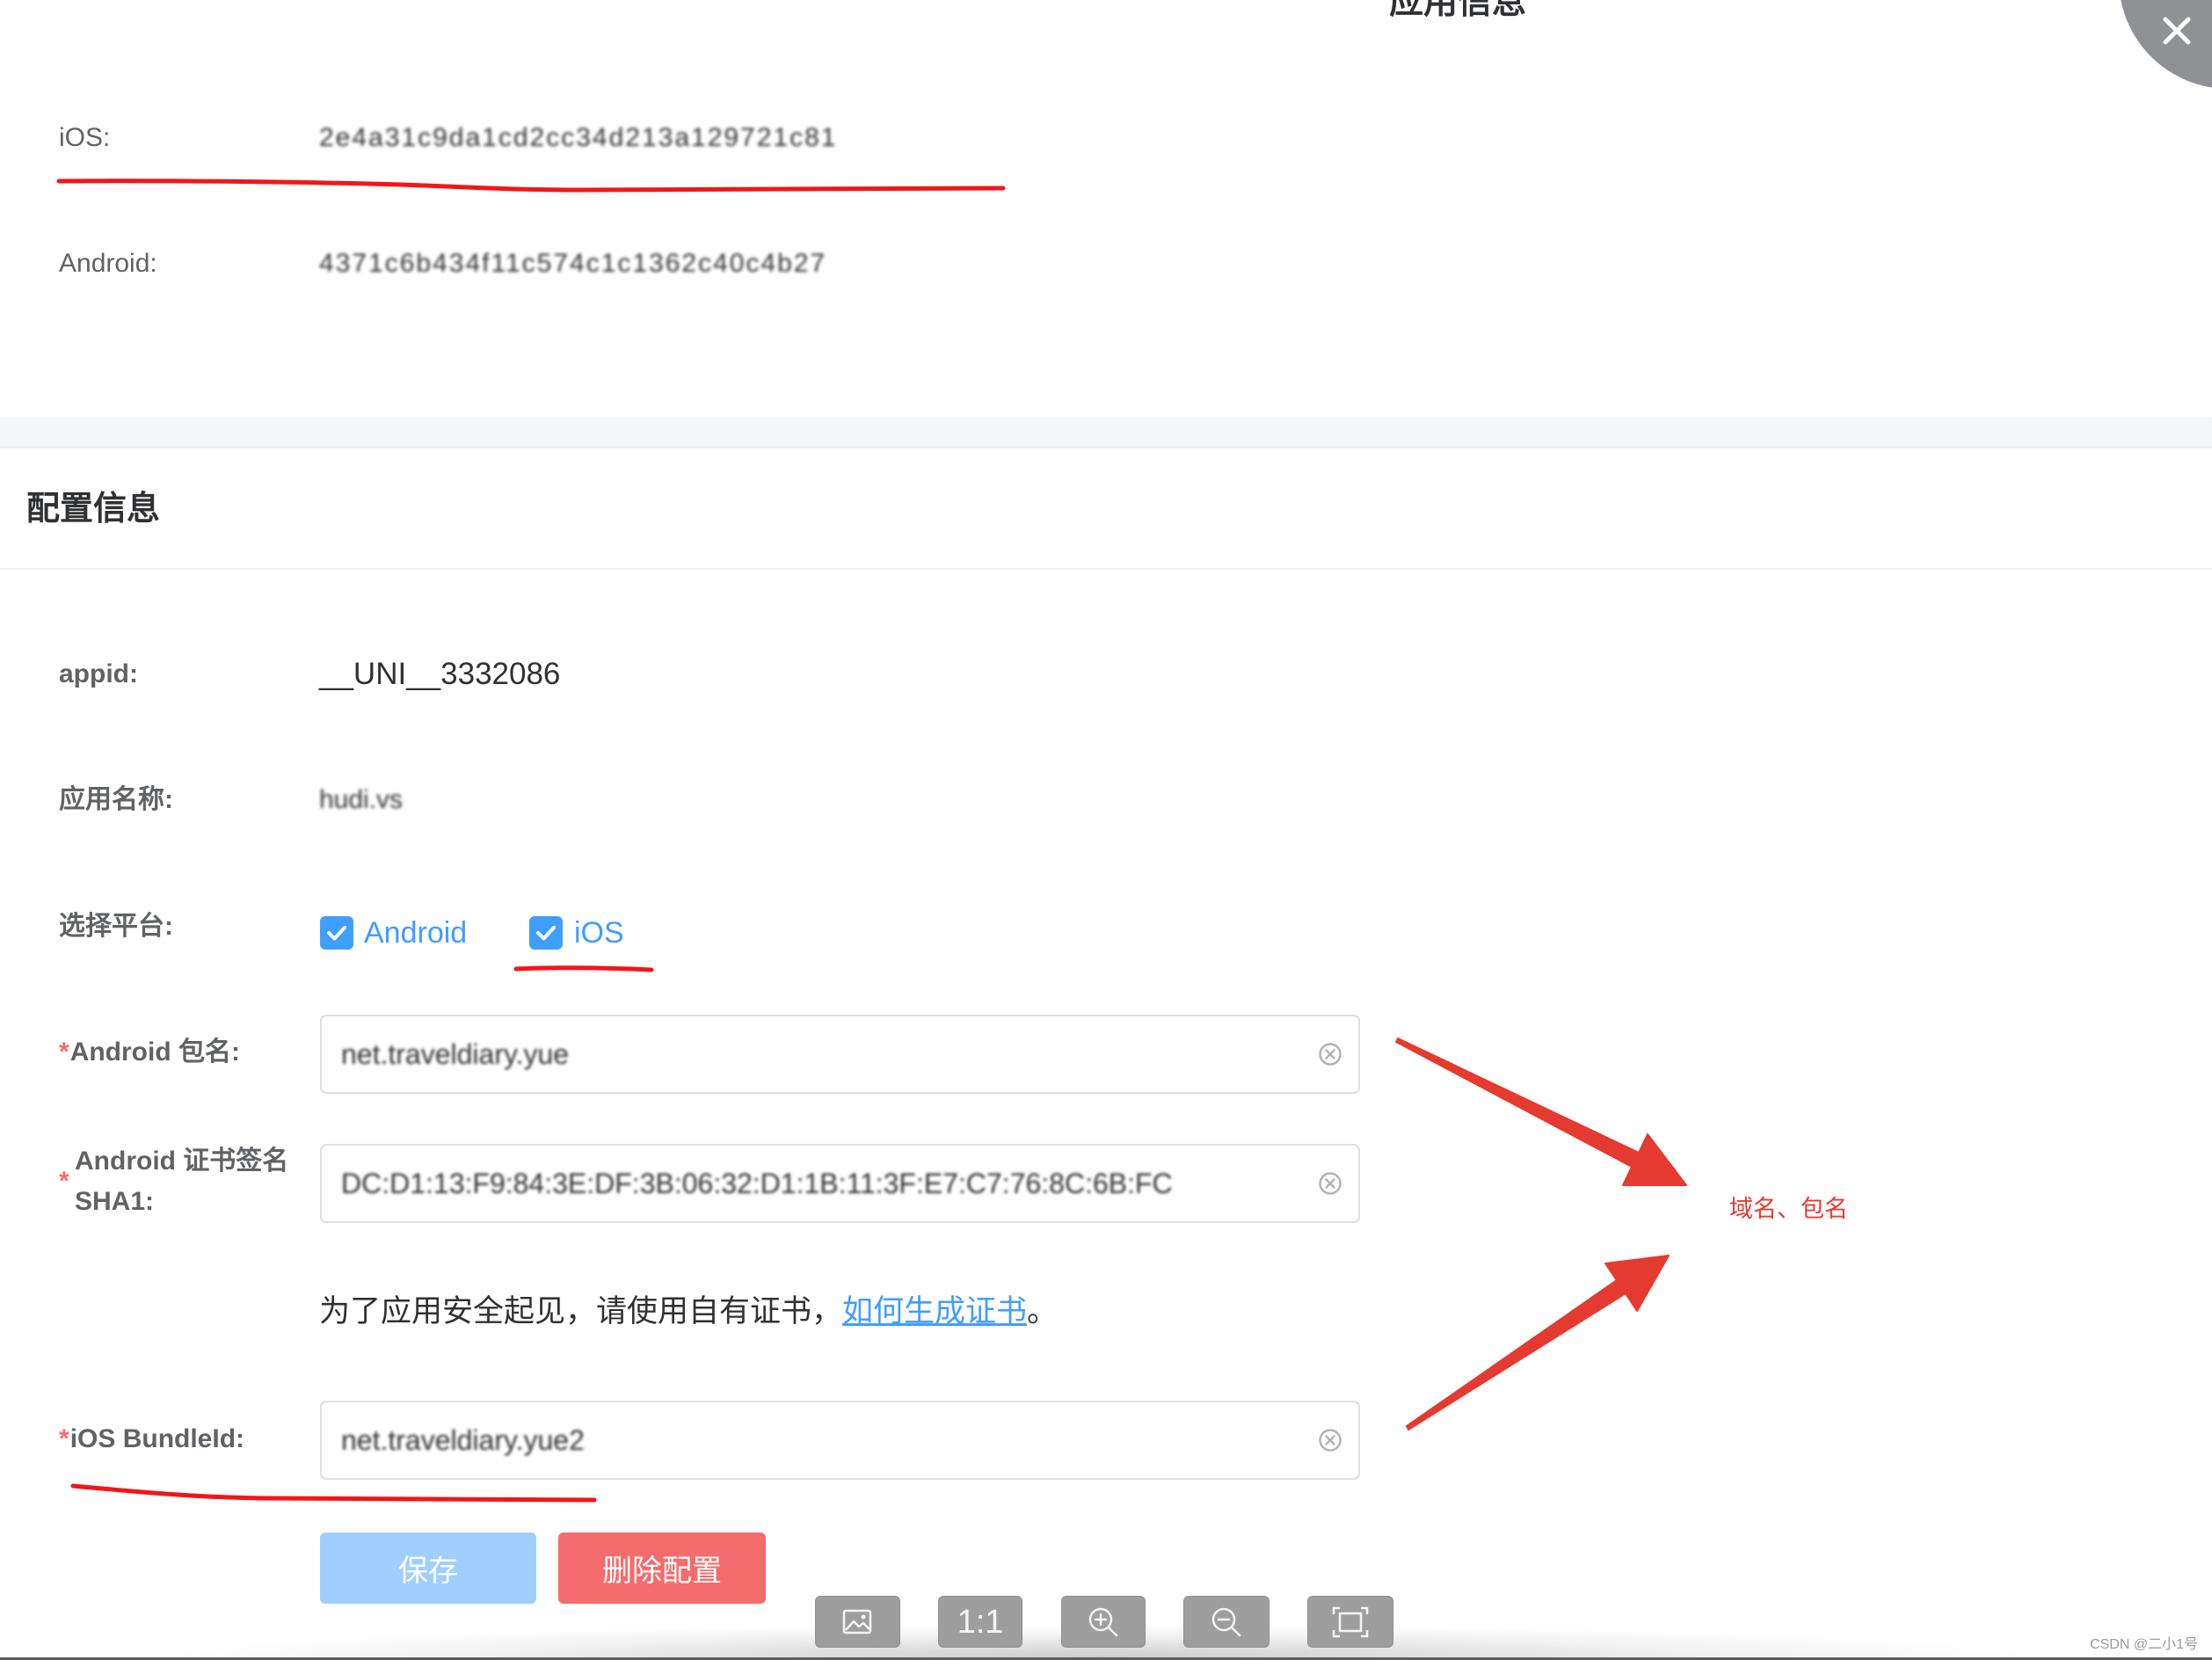 The width and height of the screenshot is (2212, 1660). I want to click on android-key-value: 4371c6b434f11c574c1c1362c40c4b27, so click(573, 263).